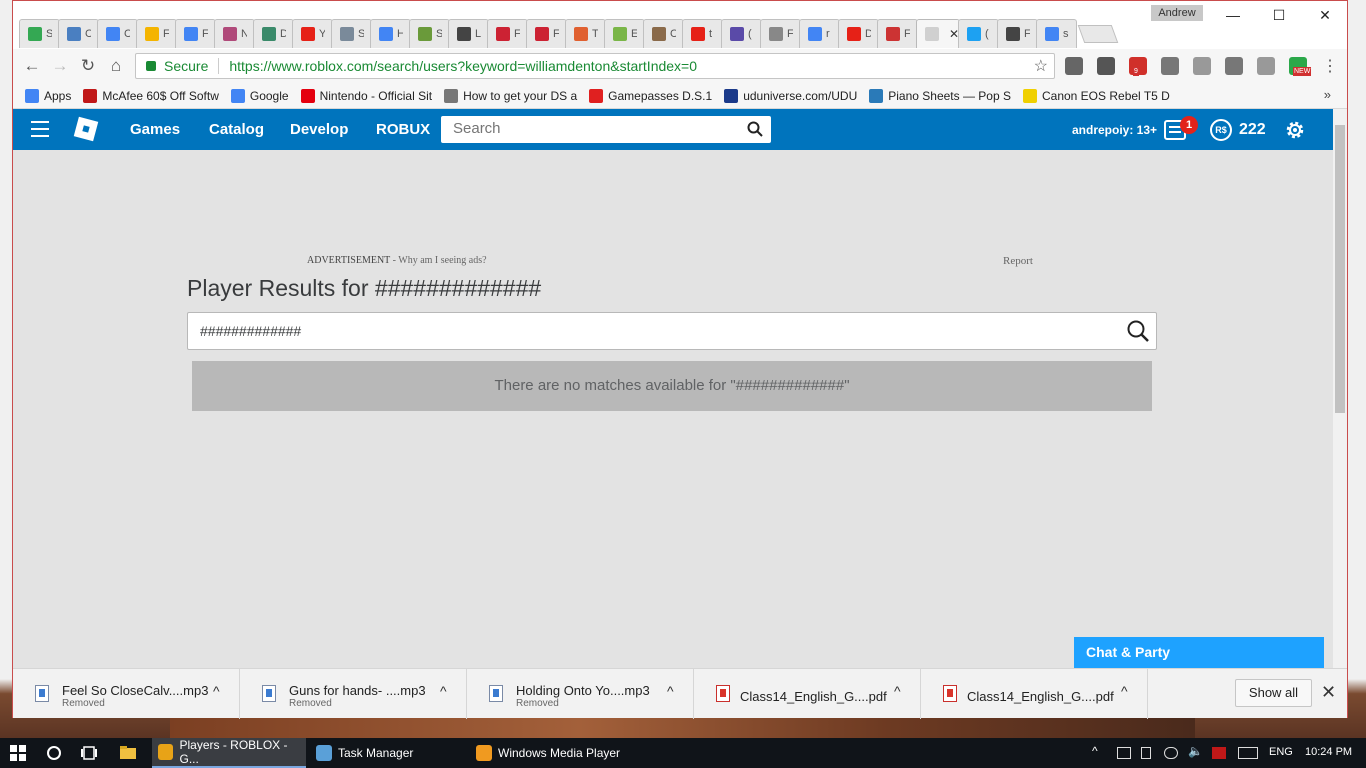  What do you see at coordinates (598, 128) in the screenshot?
I see `header-search-input` at bounding box center [598, 128].